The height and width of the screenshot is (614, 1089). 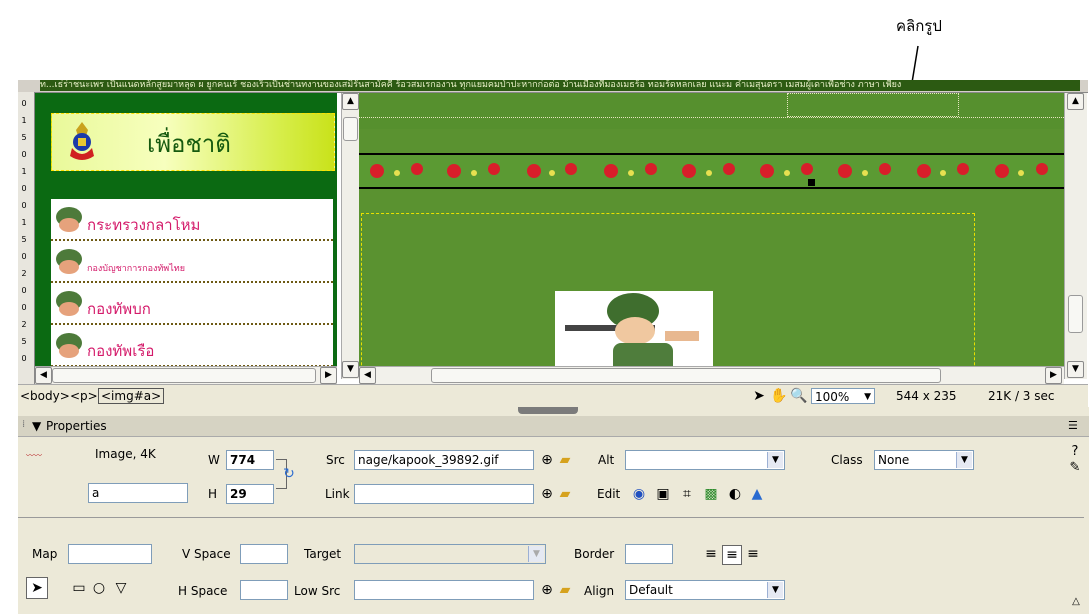 What do you see at coordinates (45, 396) in the screenshot?
I see `tag-body: <body>` at bounding box center [45, 396].